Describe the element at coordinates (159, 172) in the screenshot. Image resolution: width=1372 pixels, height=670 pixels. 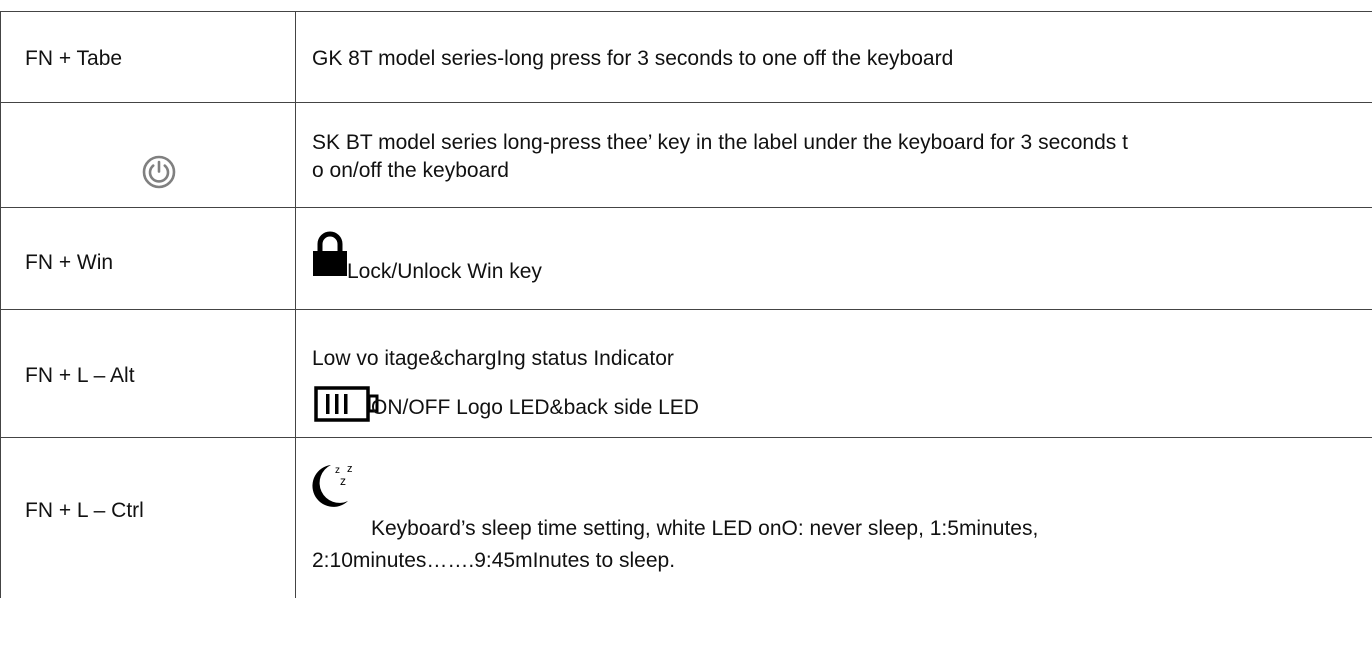
I see `power-icon` at that location.